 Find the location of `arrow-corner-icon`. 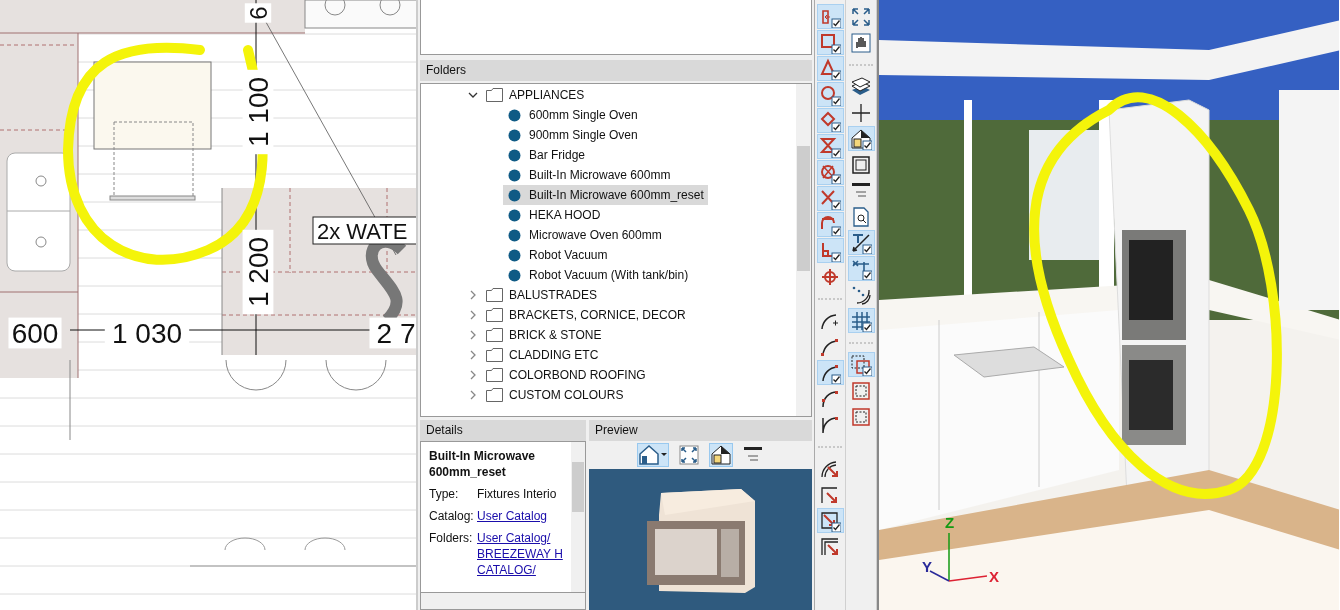

arrow-corner-icon is located at coordinates (830, 546).